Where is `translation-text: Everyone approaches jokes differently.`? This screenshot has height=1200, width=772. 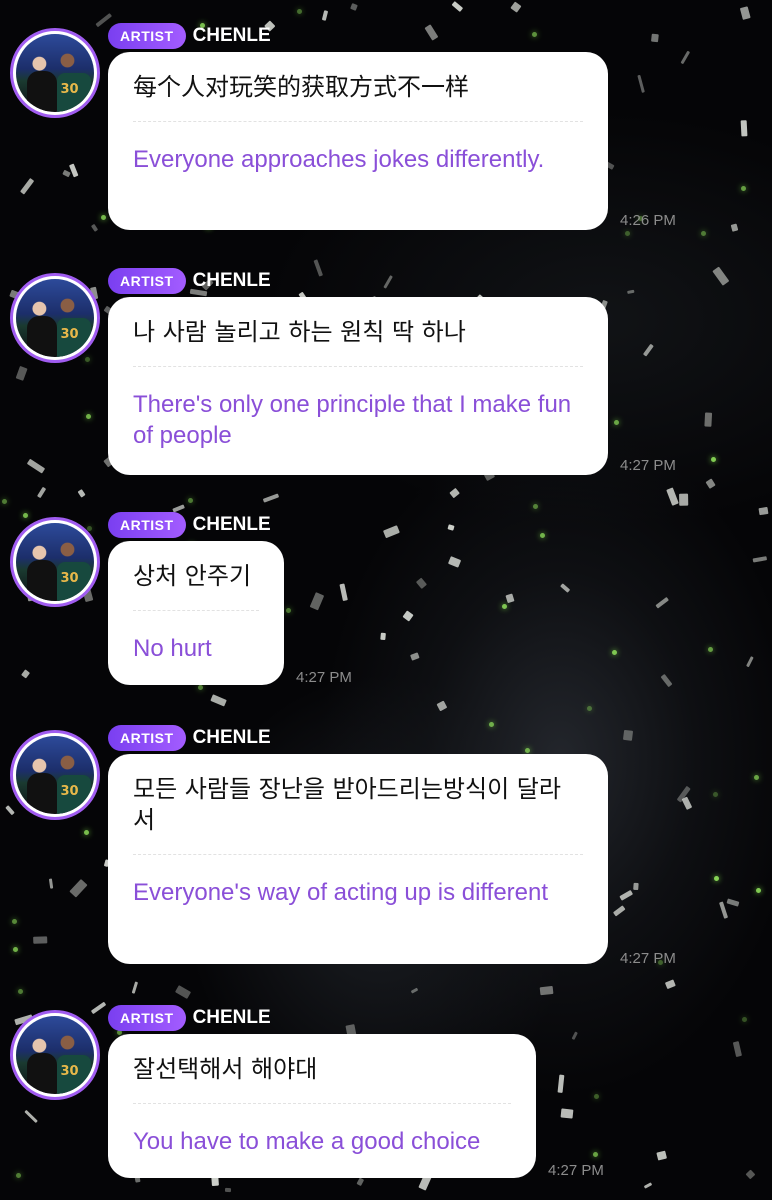 translation-text: Everyone approaches jokes differently. is located at coordinates (339, 159).